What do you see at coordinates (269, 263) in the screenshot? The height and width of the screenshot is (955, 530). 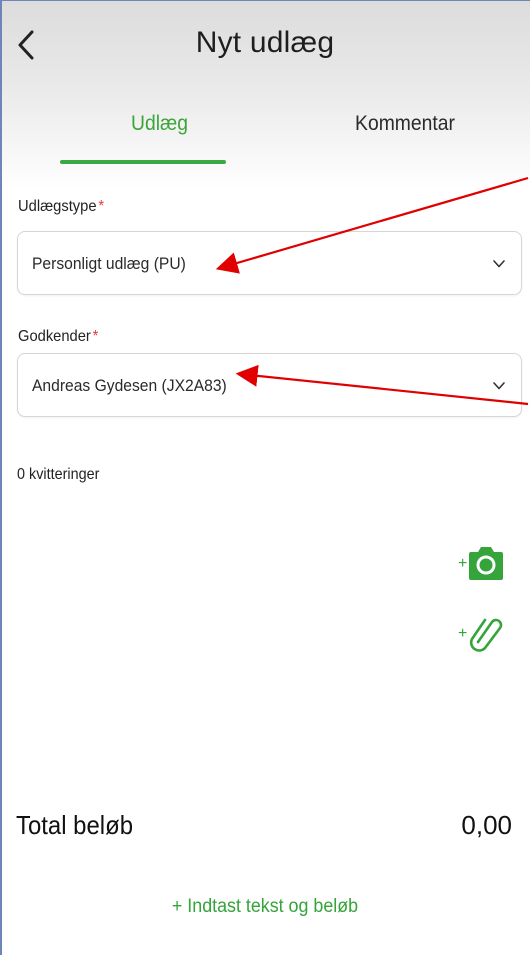 I see `type-select: Personligt udlæg (PU)` at bounding box center [269, 263].